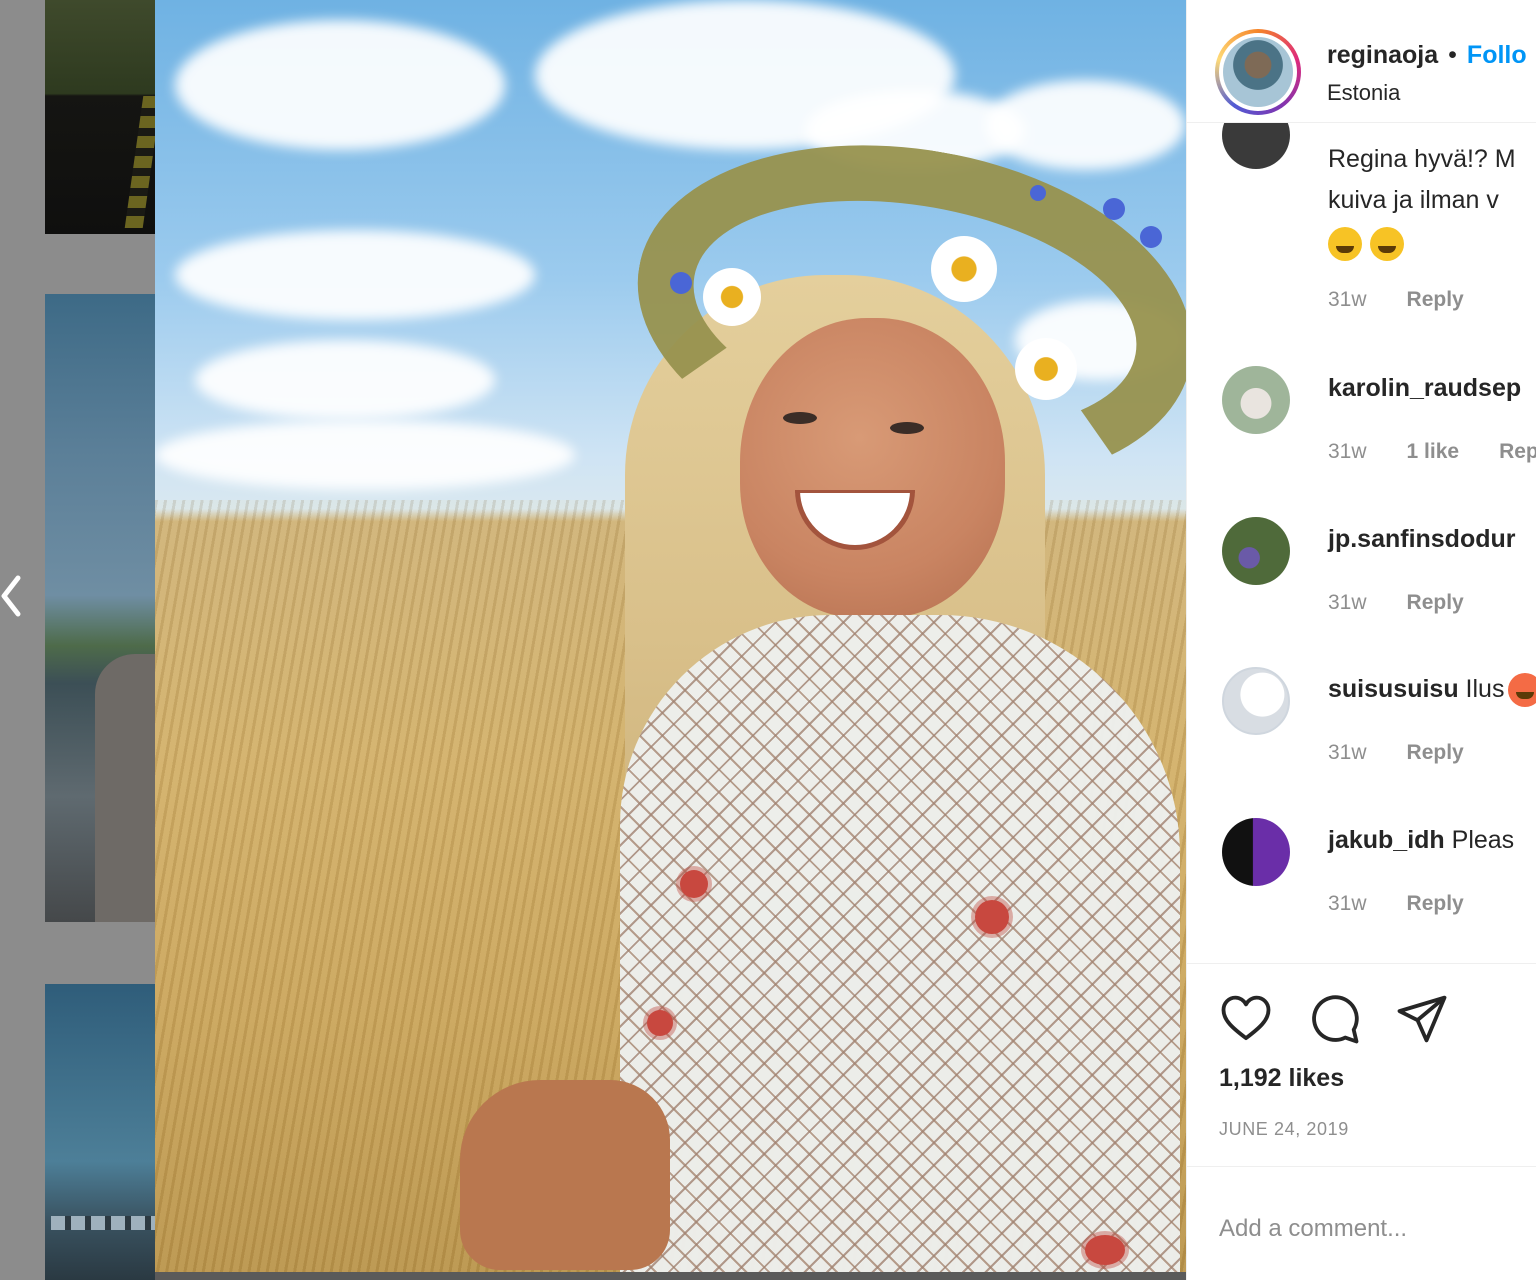  I want to click on heart-icon, so click(1246, 1019).